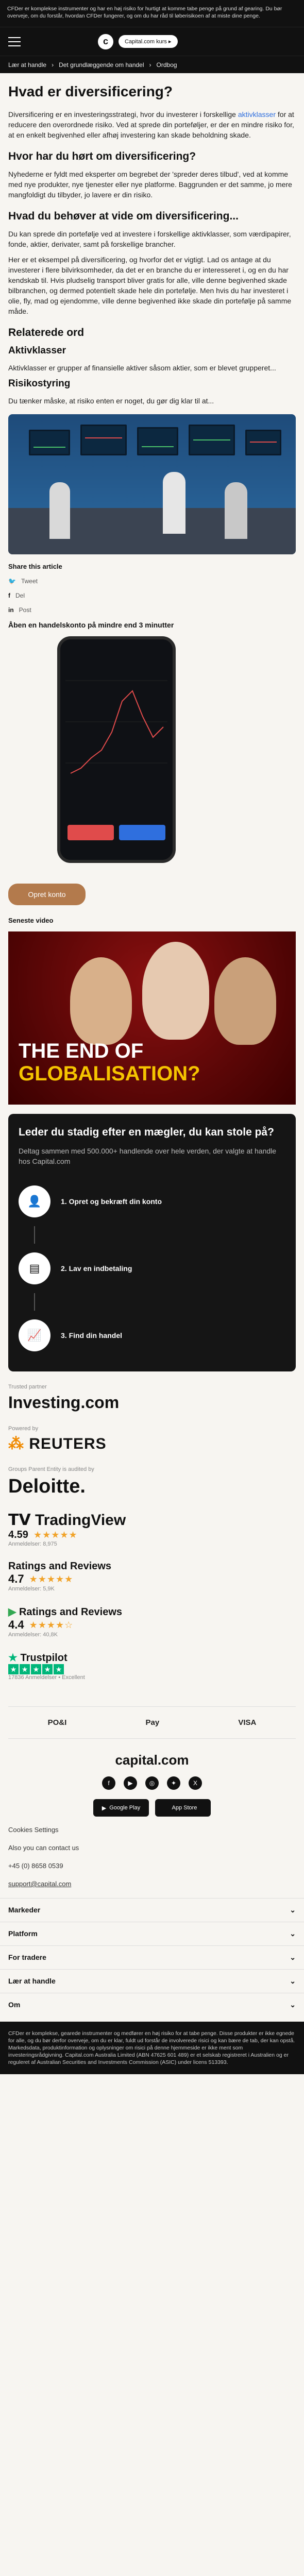 The image size is (304, 2576). What do you see at coordinates (47, 894) in the screenshot?
I see `open-account-button: Opret konto` at bounding box center [47, 894].